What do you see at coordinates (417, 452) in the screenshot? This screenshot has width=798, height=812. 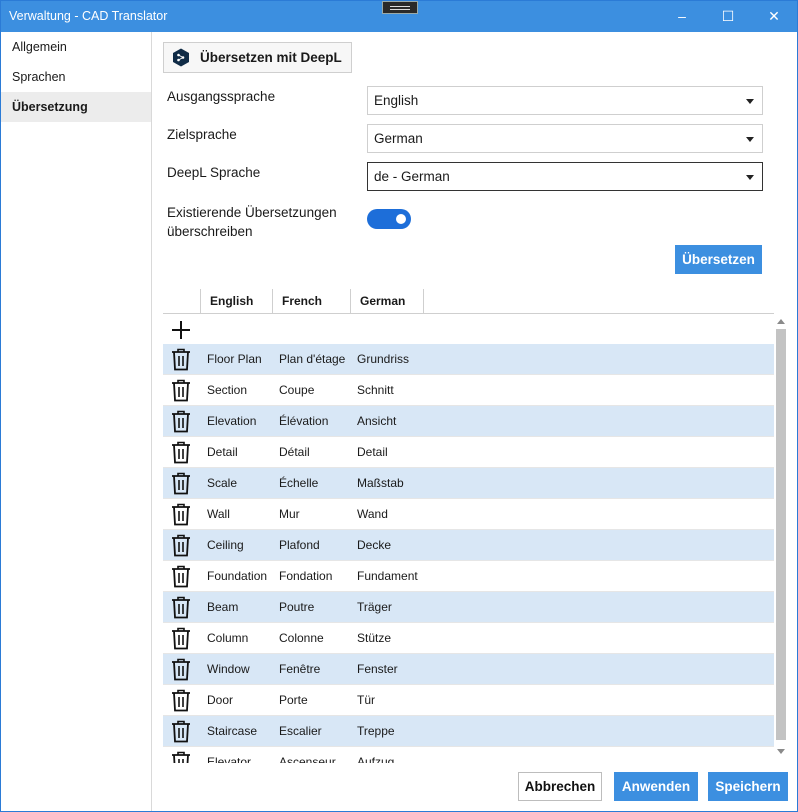 I see `cell-german: Detail` at bounding box center [417, 452].